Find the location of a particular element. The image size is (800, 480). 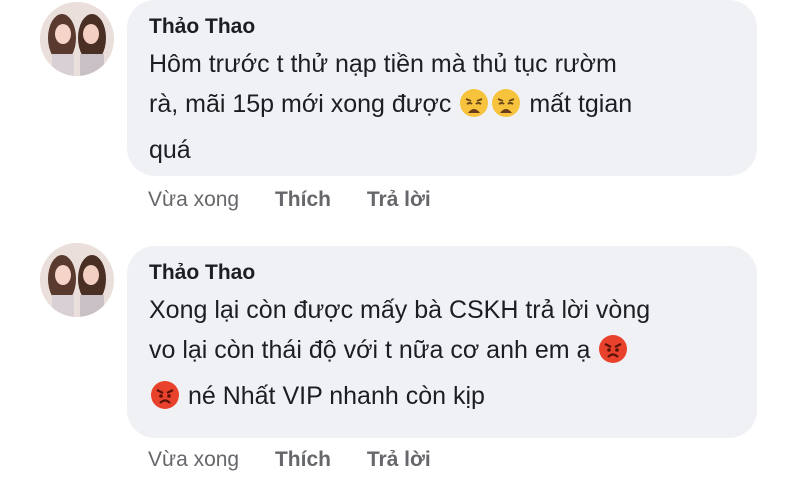

comment-text-line: quá is located at coordinates (170, 150).